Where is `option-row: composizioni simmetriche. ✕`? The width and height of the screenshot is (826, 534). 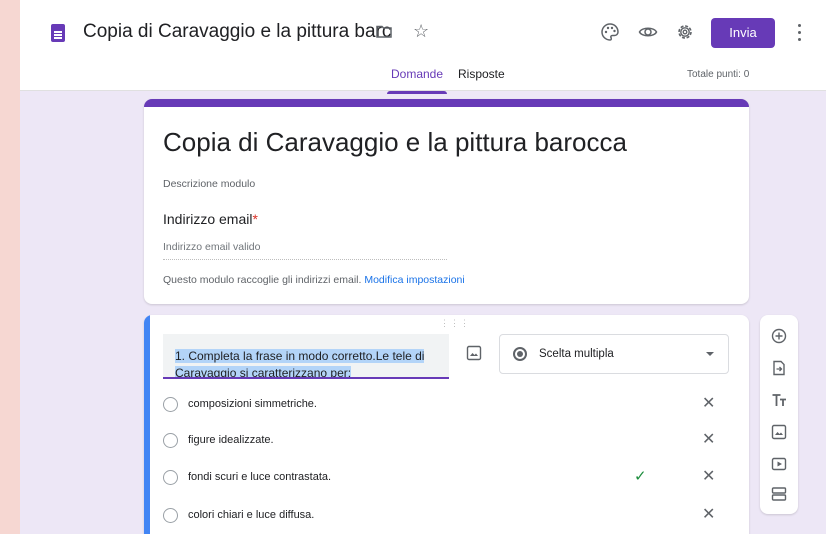
option-row: composizioni simmetriche. ✕ is located at coordinates (448, 405).